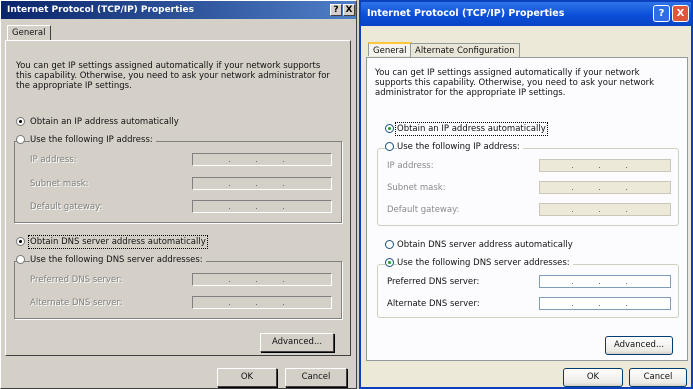  I want to click on dns-server-group, so click(178, 290).